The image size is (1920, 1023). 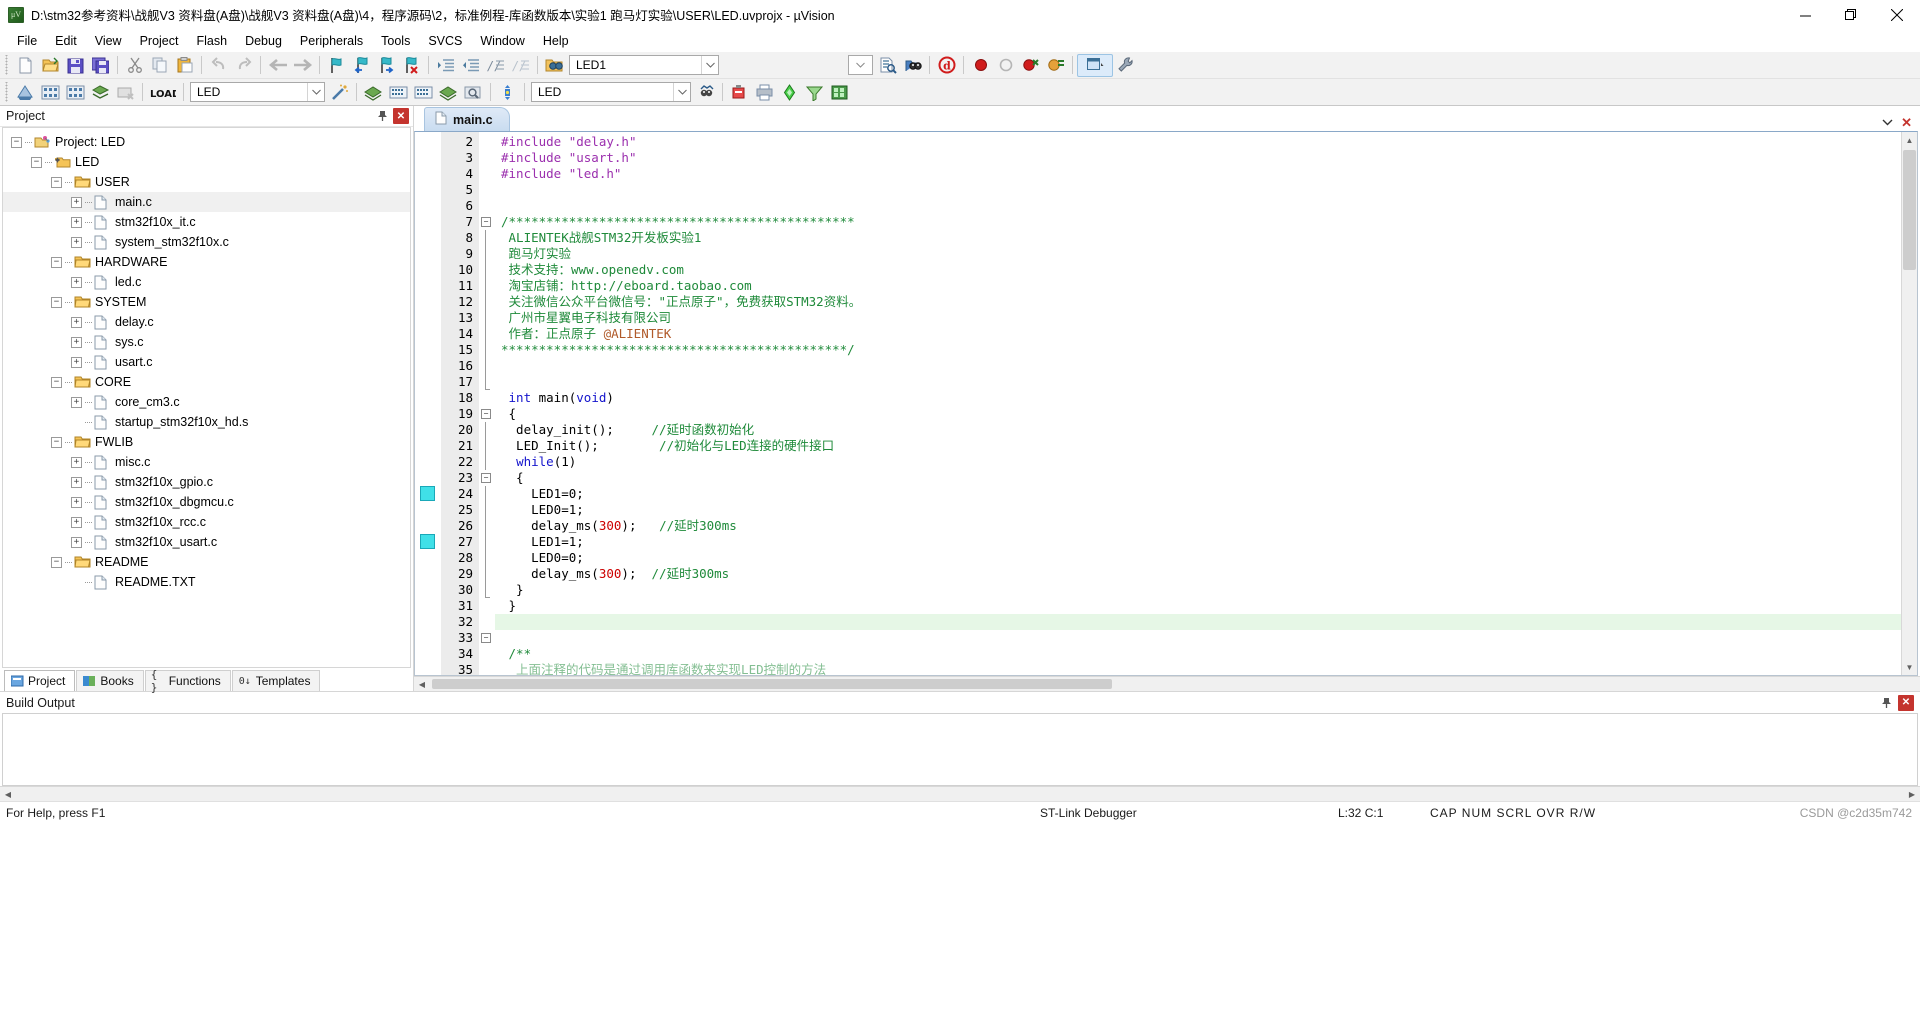 What do you see at coordinates (50, 65) in the screenshot?
I see `open-folder-button` at bounding box center [50, 65].